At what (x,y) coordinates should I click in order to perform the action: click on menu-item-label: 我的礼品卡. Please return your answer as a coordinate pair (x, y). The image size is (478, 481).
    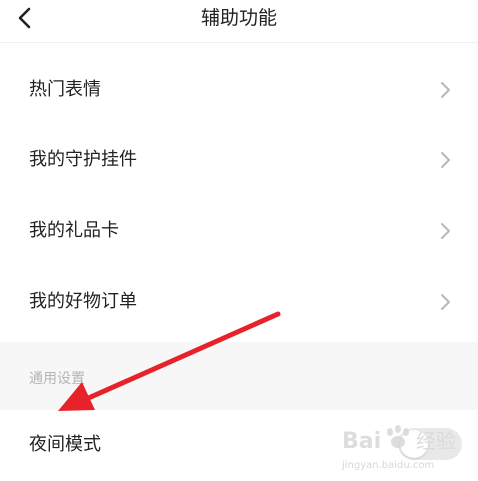
    Looking at the image, I should click on (74, 230).